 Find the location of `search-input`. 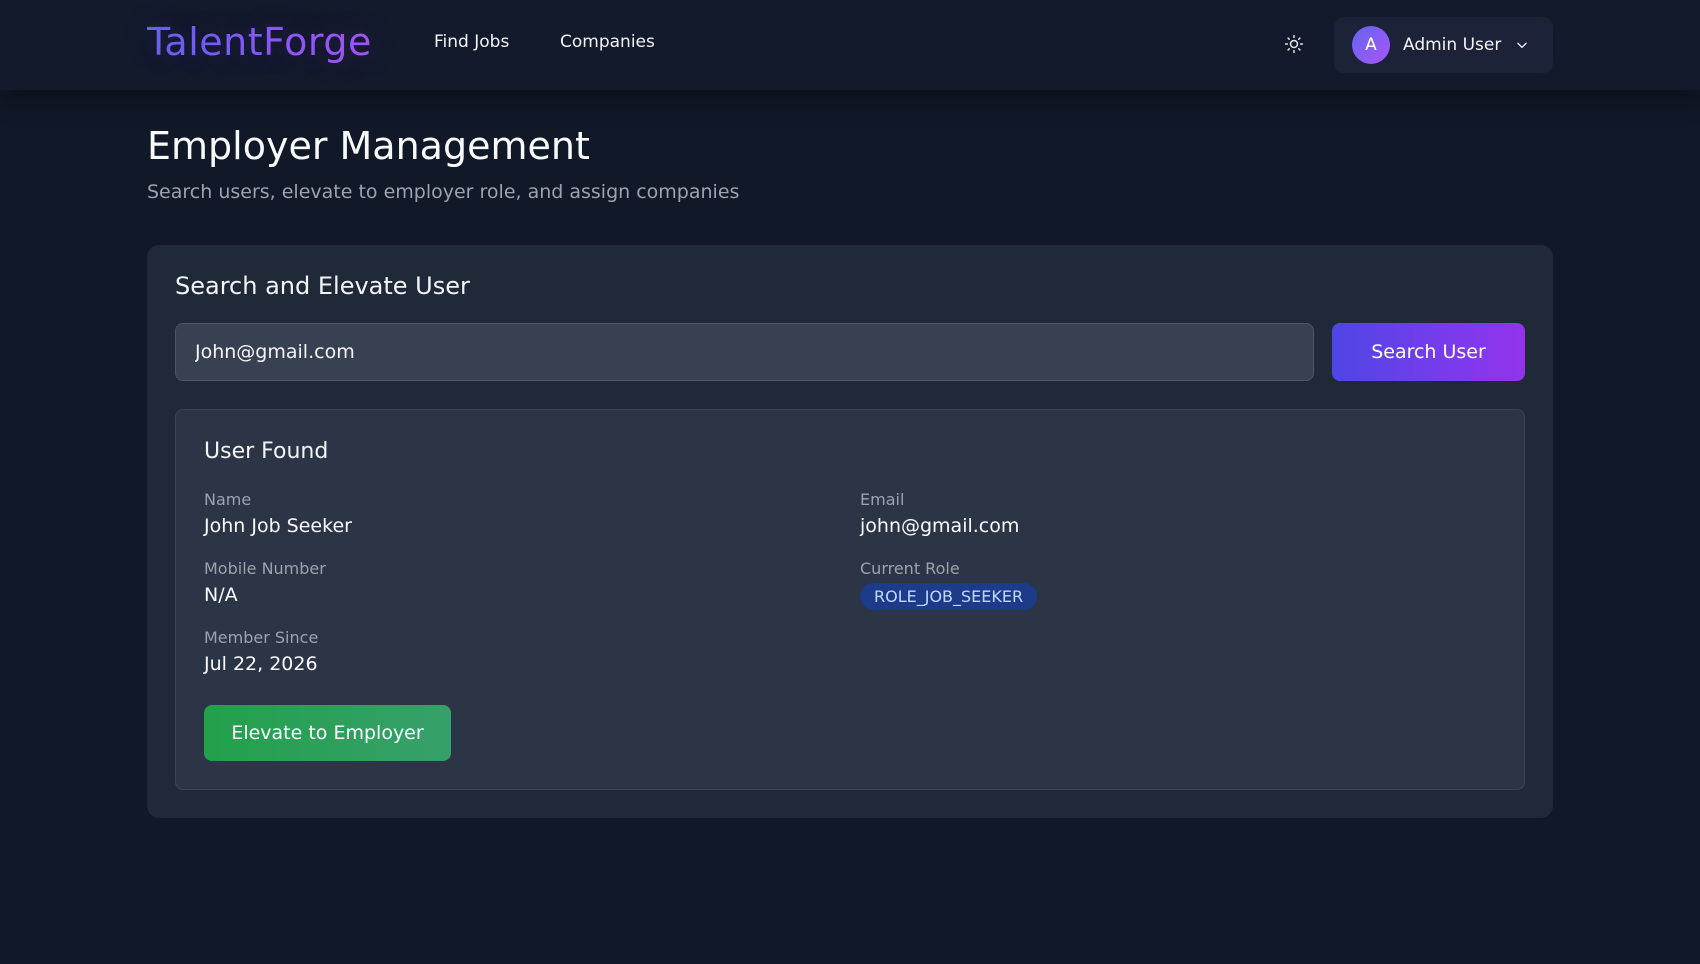

search-input is located at coordinates (744, 352).